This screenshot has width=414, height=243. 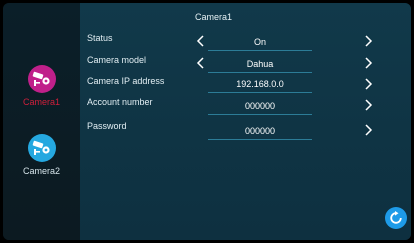 I want to click on camera-ip-underline, so click(x=260, y=92).